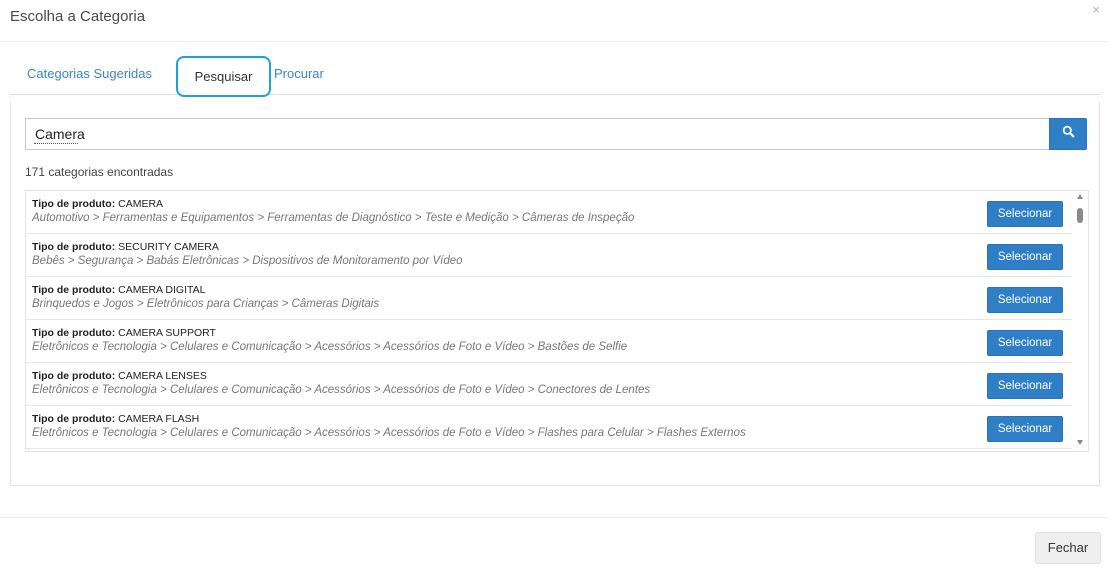  What do you see at coordinates (1080, 215) in the screenshot?
I see `scrollbar-thumb` at bounding box center [1080, 215].